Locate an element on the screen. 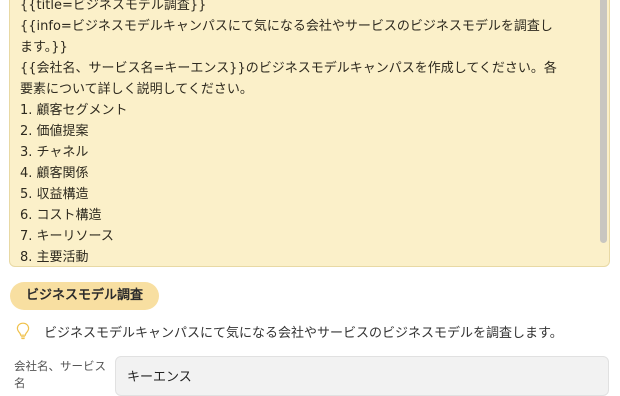 Image resolution: width=620 pixels, height=396 pixels. lightbulb-icon is located at coordinates (23, 331).